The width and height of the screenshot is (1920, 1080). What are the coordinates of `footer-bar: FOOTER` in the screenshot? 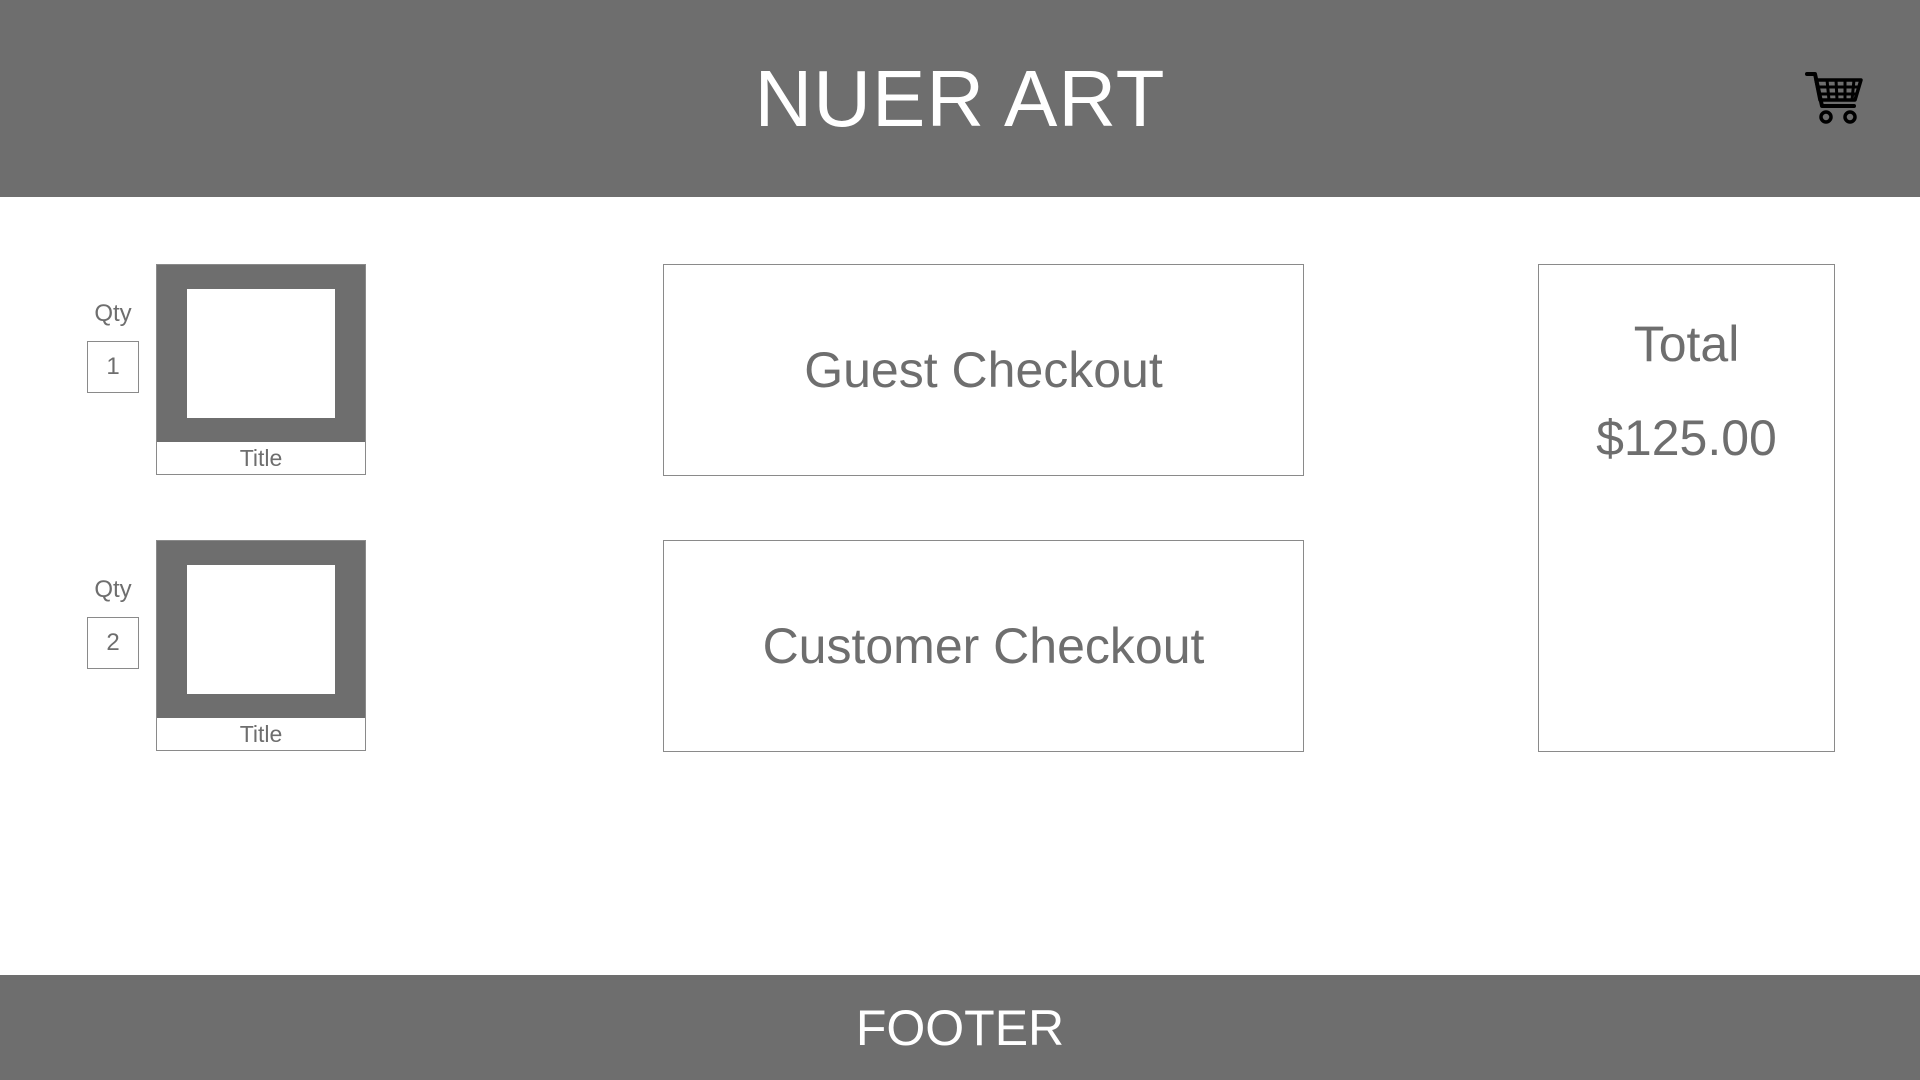 It's located at (960, 1027).